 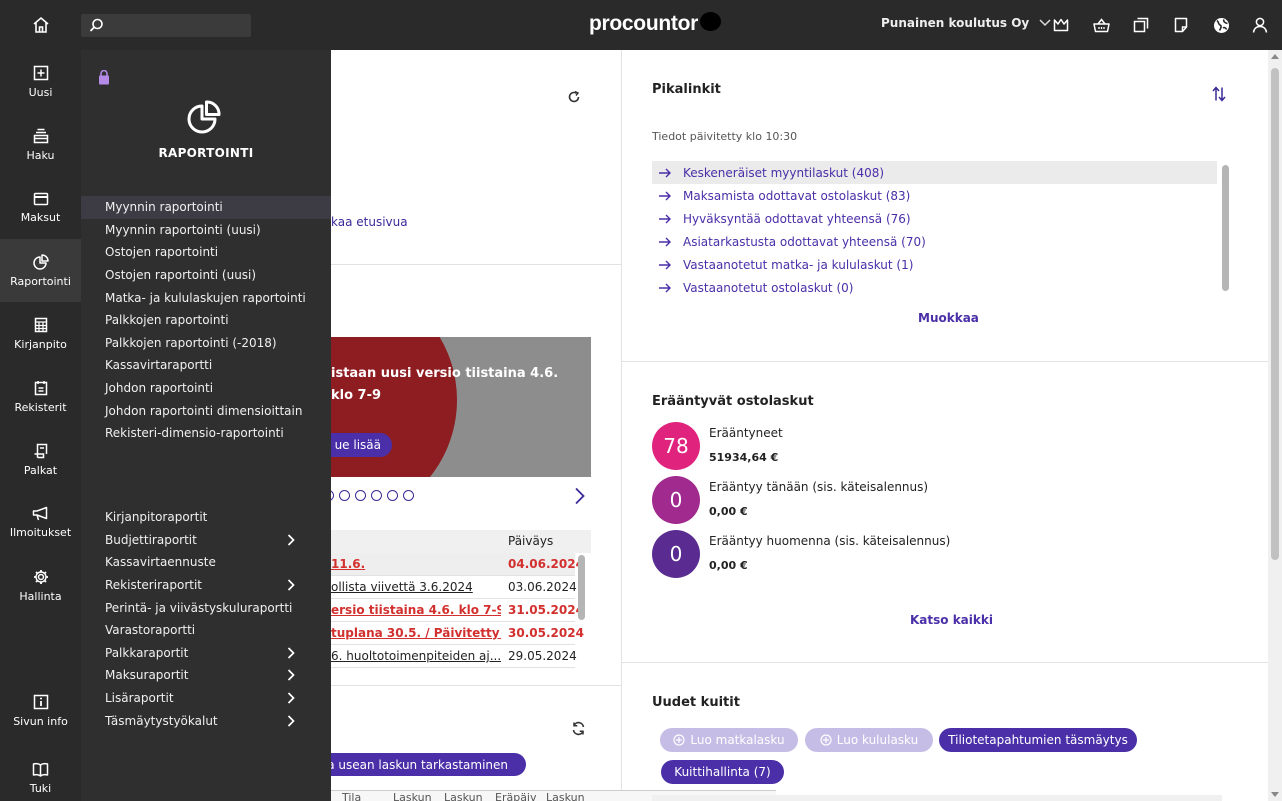 I want to click on news-row: ersio tiistaina 4.6. klo 7-9 31.05.2024, so click(x=457, y=610).